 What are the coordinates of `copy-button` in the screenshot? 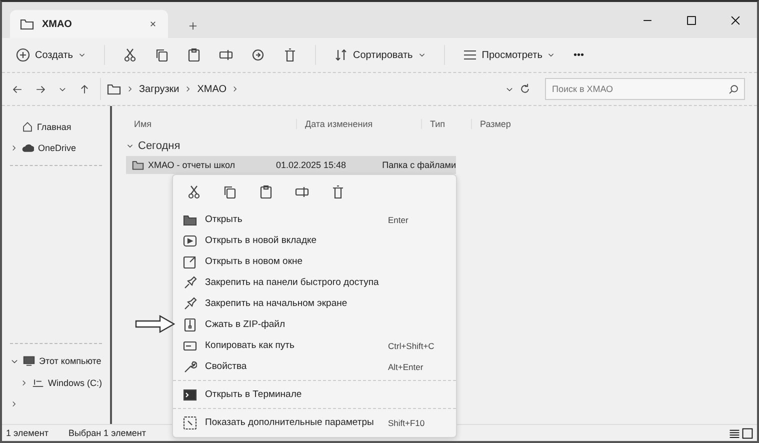 It's located at (230, 192).